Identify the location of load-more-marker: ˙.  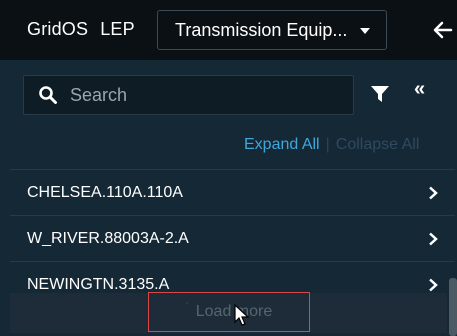
(187, 307).